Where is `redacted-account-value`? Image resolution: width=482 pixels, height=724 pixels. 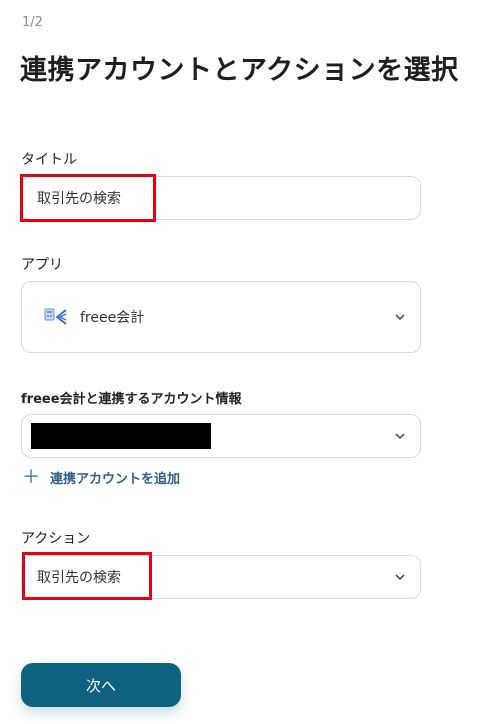
redacted-account-value is located at coordinates (121, 436).